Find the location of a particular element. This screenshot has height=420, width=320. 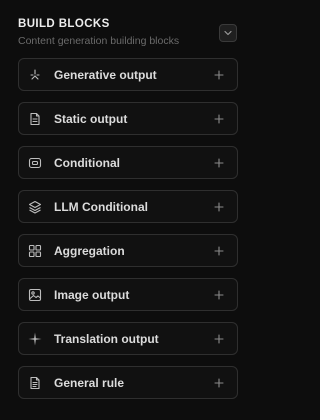

panel-title: BUILD BLOCKS is located at coordinates (64, 24).